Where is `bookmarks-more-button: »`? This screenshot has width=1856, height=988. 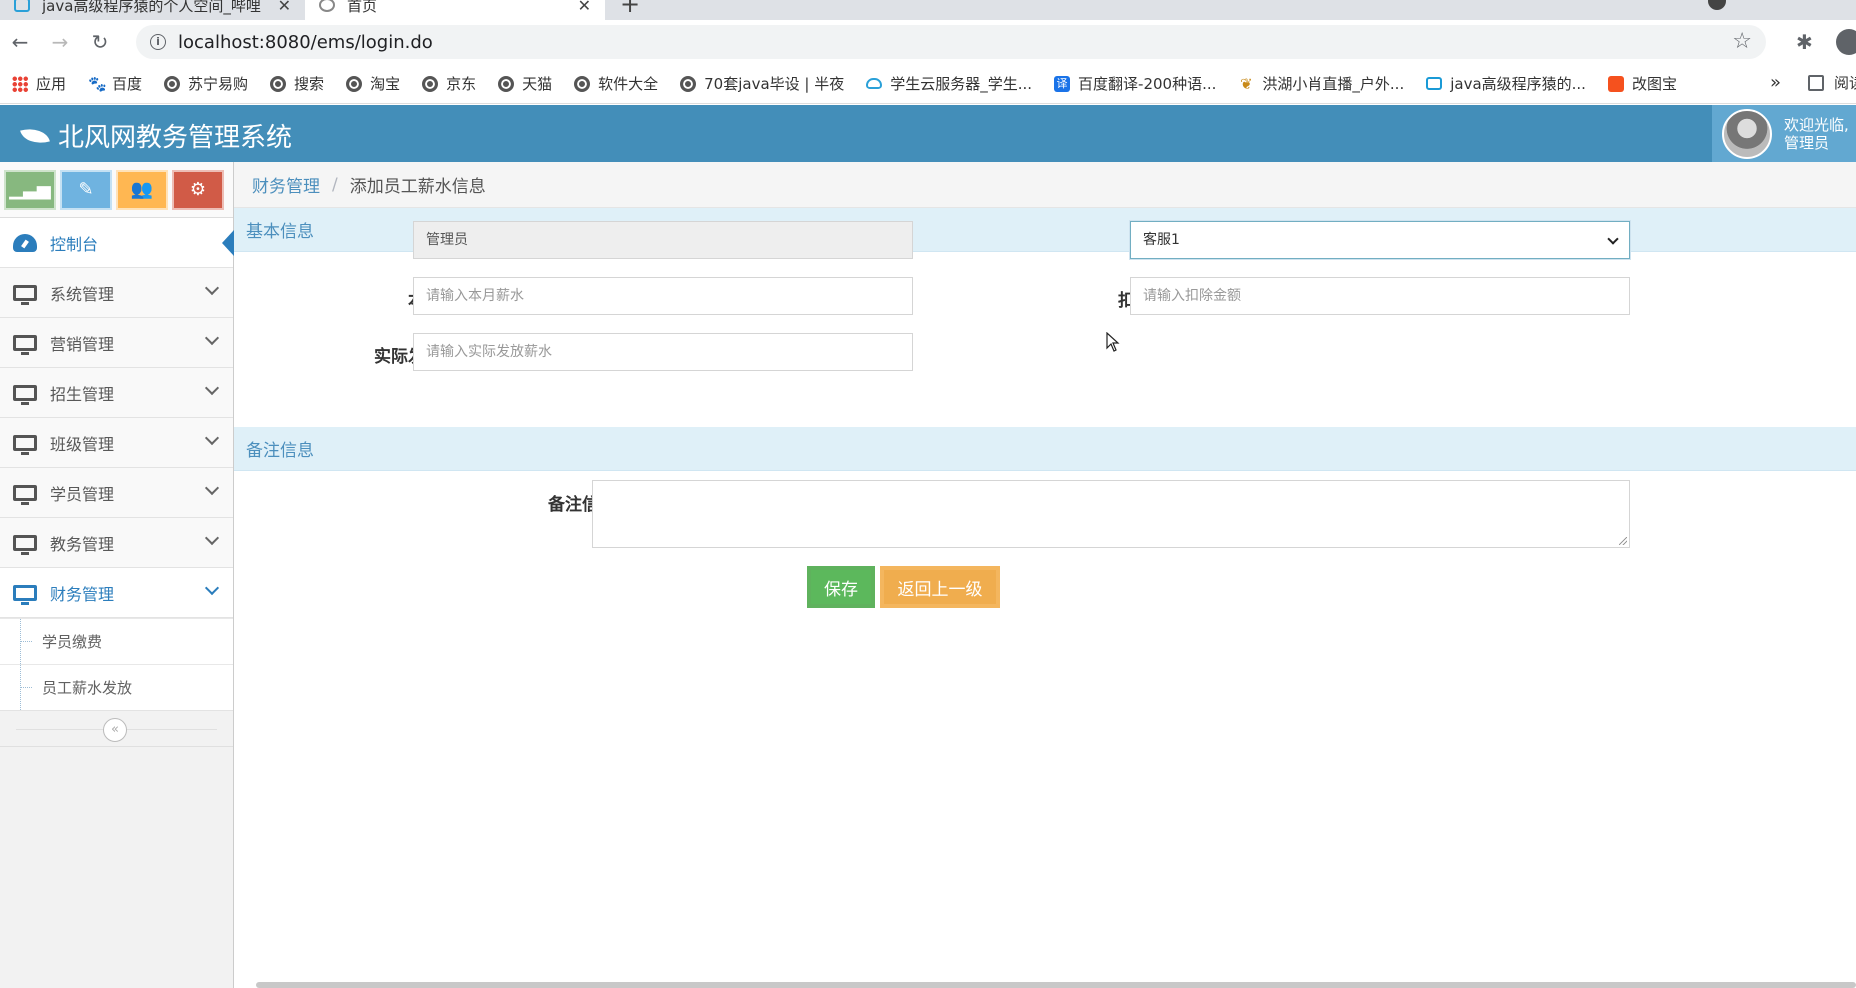
bookmarks-more-button: » is located at coordinates (1775, 82).